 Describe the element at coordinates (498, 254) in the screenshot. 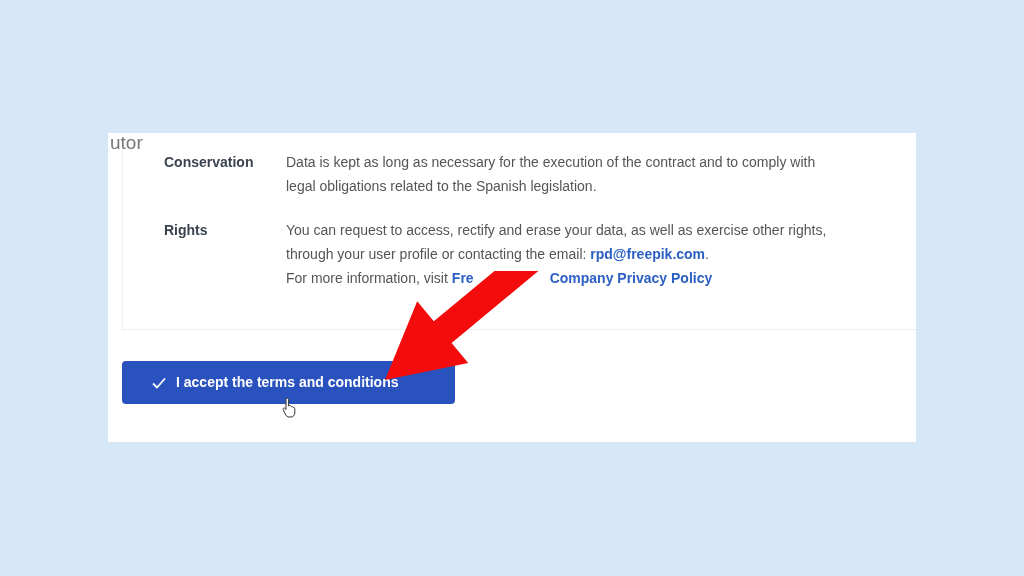

I see `row-text: through your user profile or contacting the email: rpd@freepik.com.` at that location.